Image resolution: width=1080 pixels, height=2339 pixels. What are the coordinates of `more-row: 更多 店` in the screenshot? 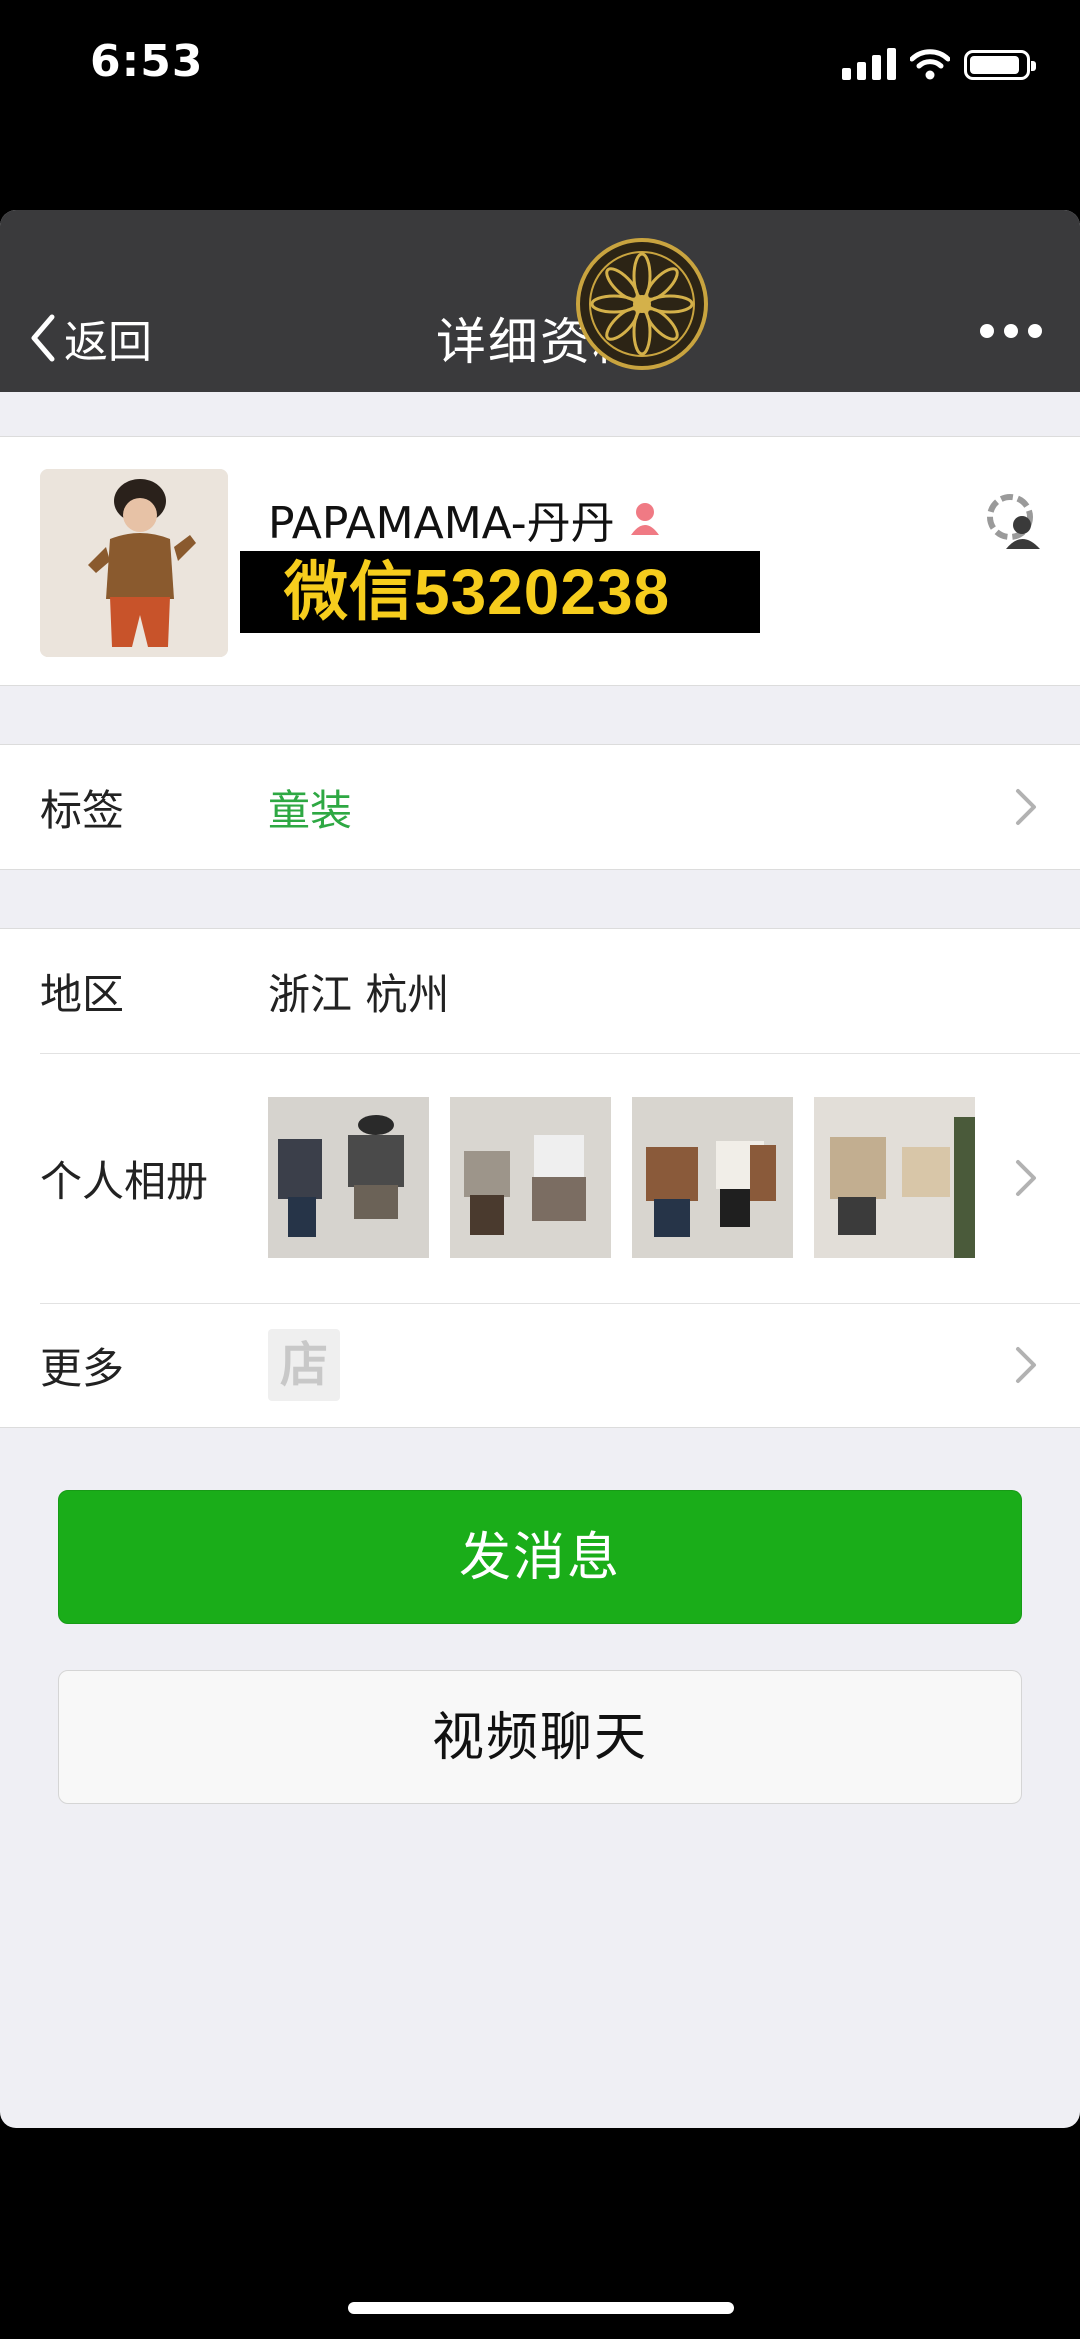 It's located at (540, 1365).